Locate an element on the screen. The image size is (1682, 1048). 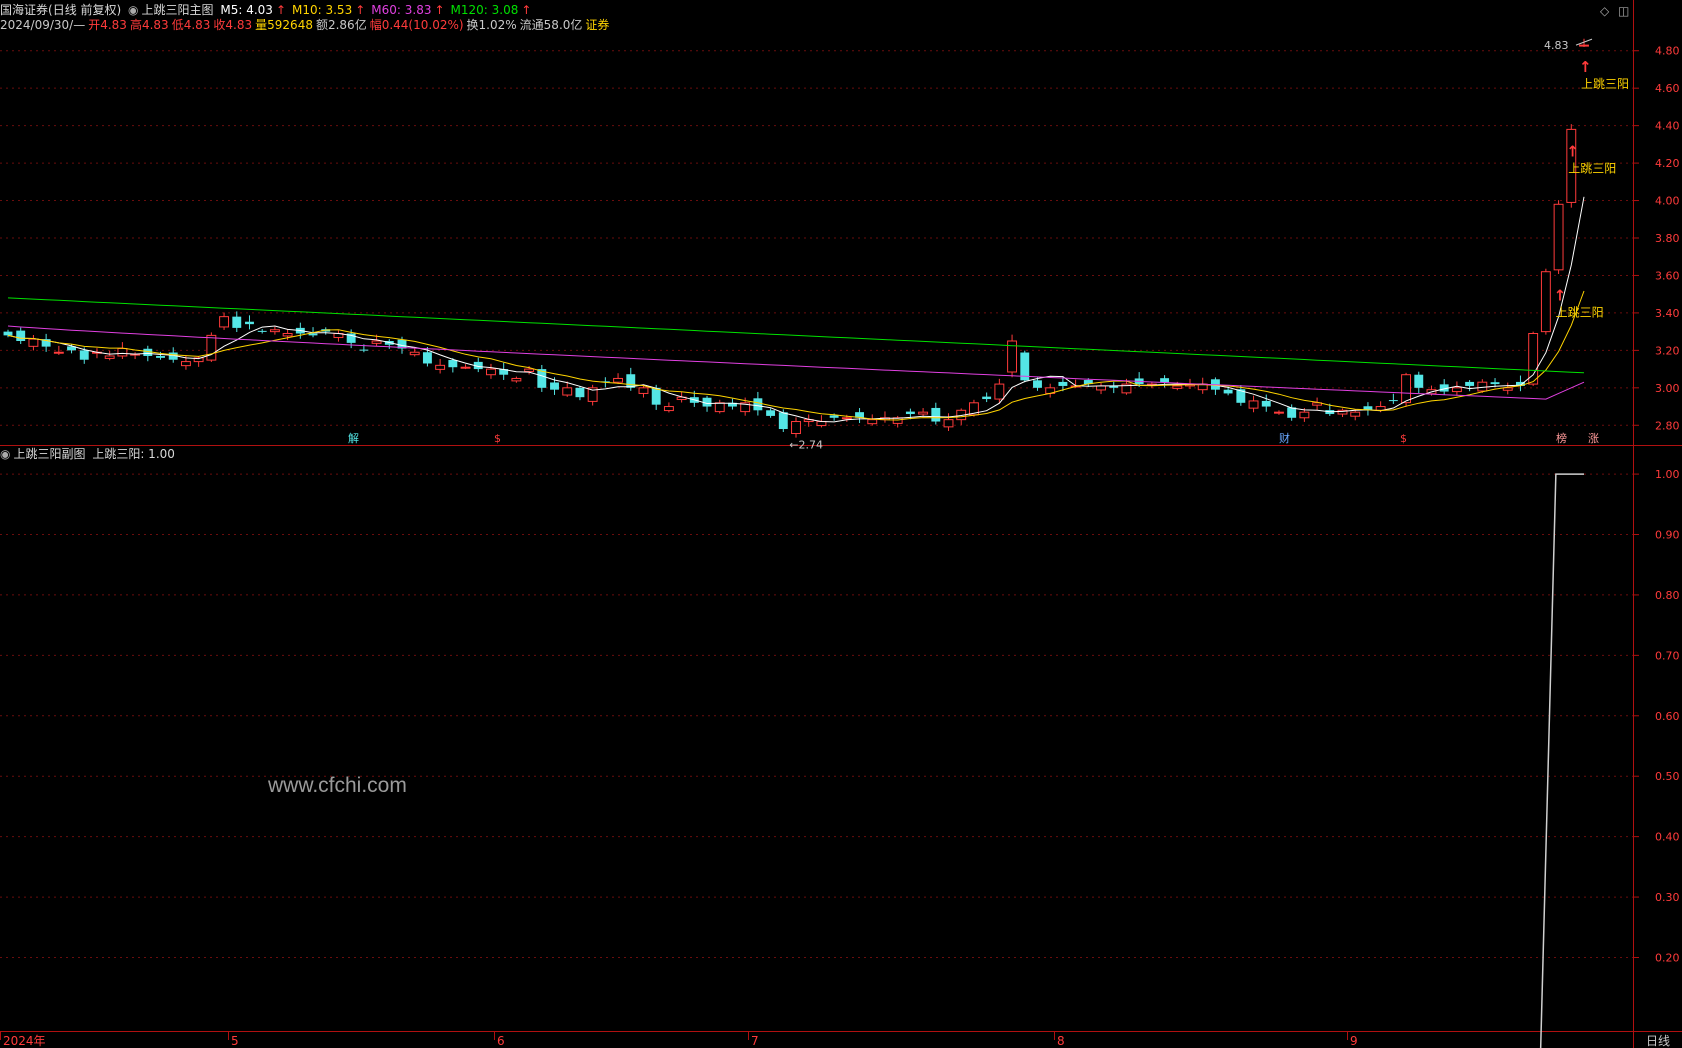
event-marker: 解 is located at coordinates (353, 438).